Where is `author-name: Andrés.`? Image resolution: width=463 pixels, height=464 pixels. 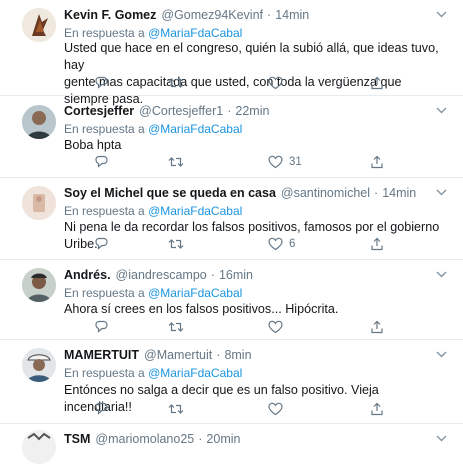 author-name: Andrés. is located at coordinates (87, 275).